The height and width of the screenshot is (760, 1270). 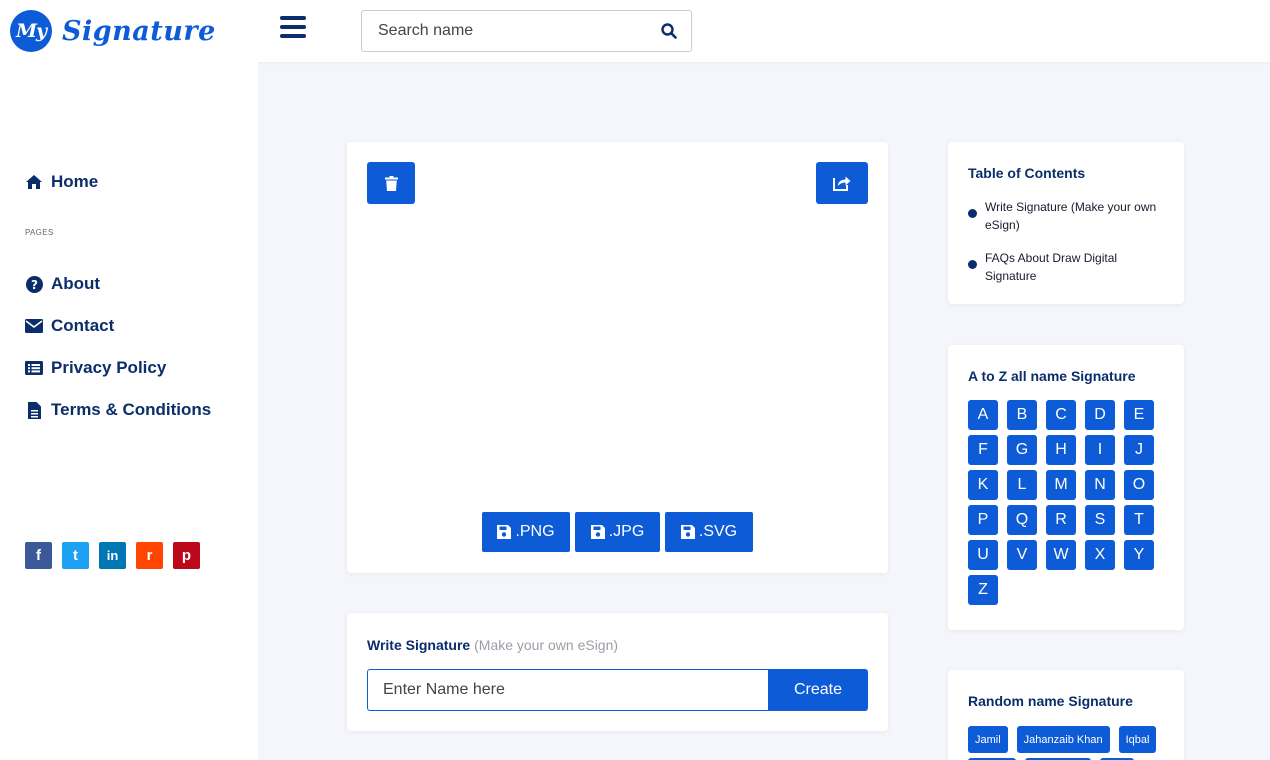 I want to click on letter-button: Y, so click(x=1139, y=555).